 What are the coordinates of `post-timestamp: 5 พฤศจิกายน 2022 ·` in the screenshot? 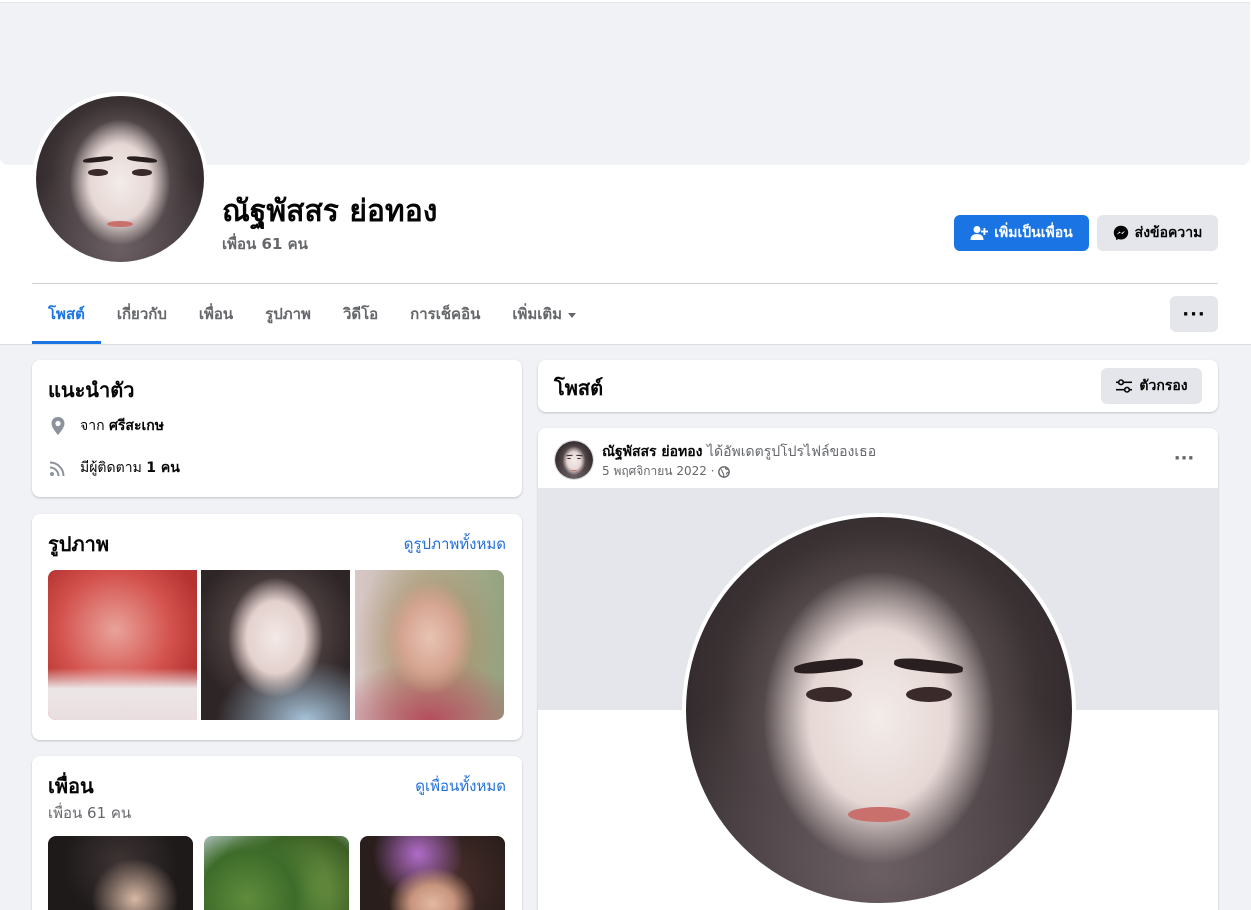 It's located at (666, 471).